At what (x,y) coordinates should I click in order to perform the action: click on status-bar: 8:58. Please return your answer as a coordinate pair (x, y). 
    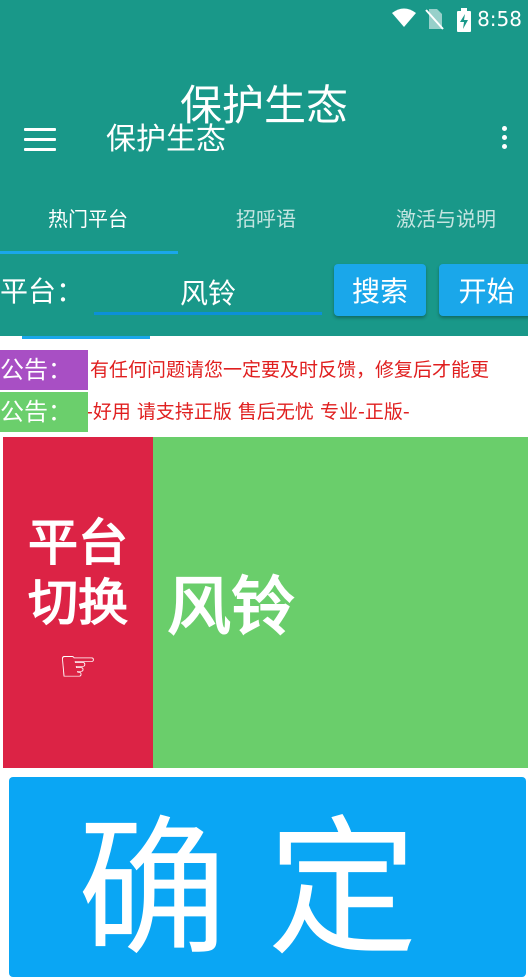
    Looking at the image, I should click on (264, 18).